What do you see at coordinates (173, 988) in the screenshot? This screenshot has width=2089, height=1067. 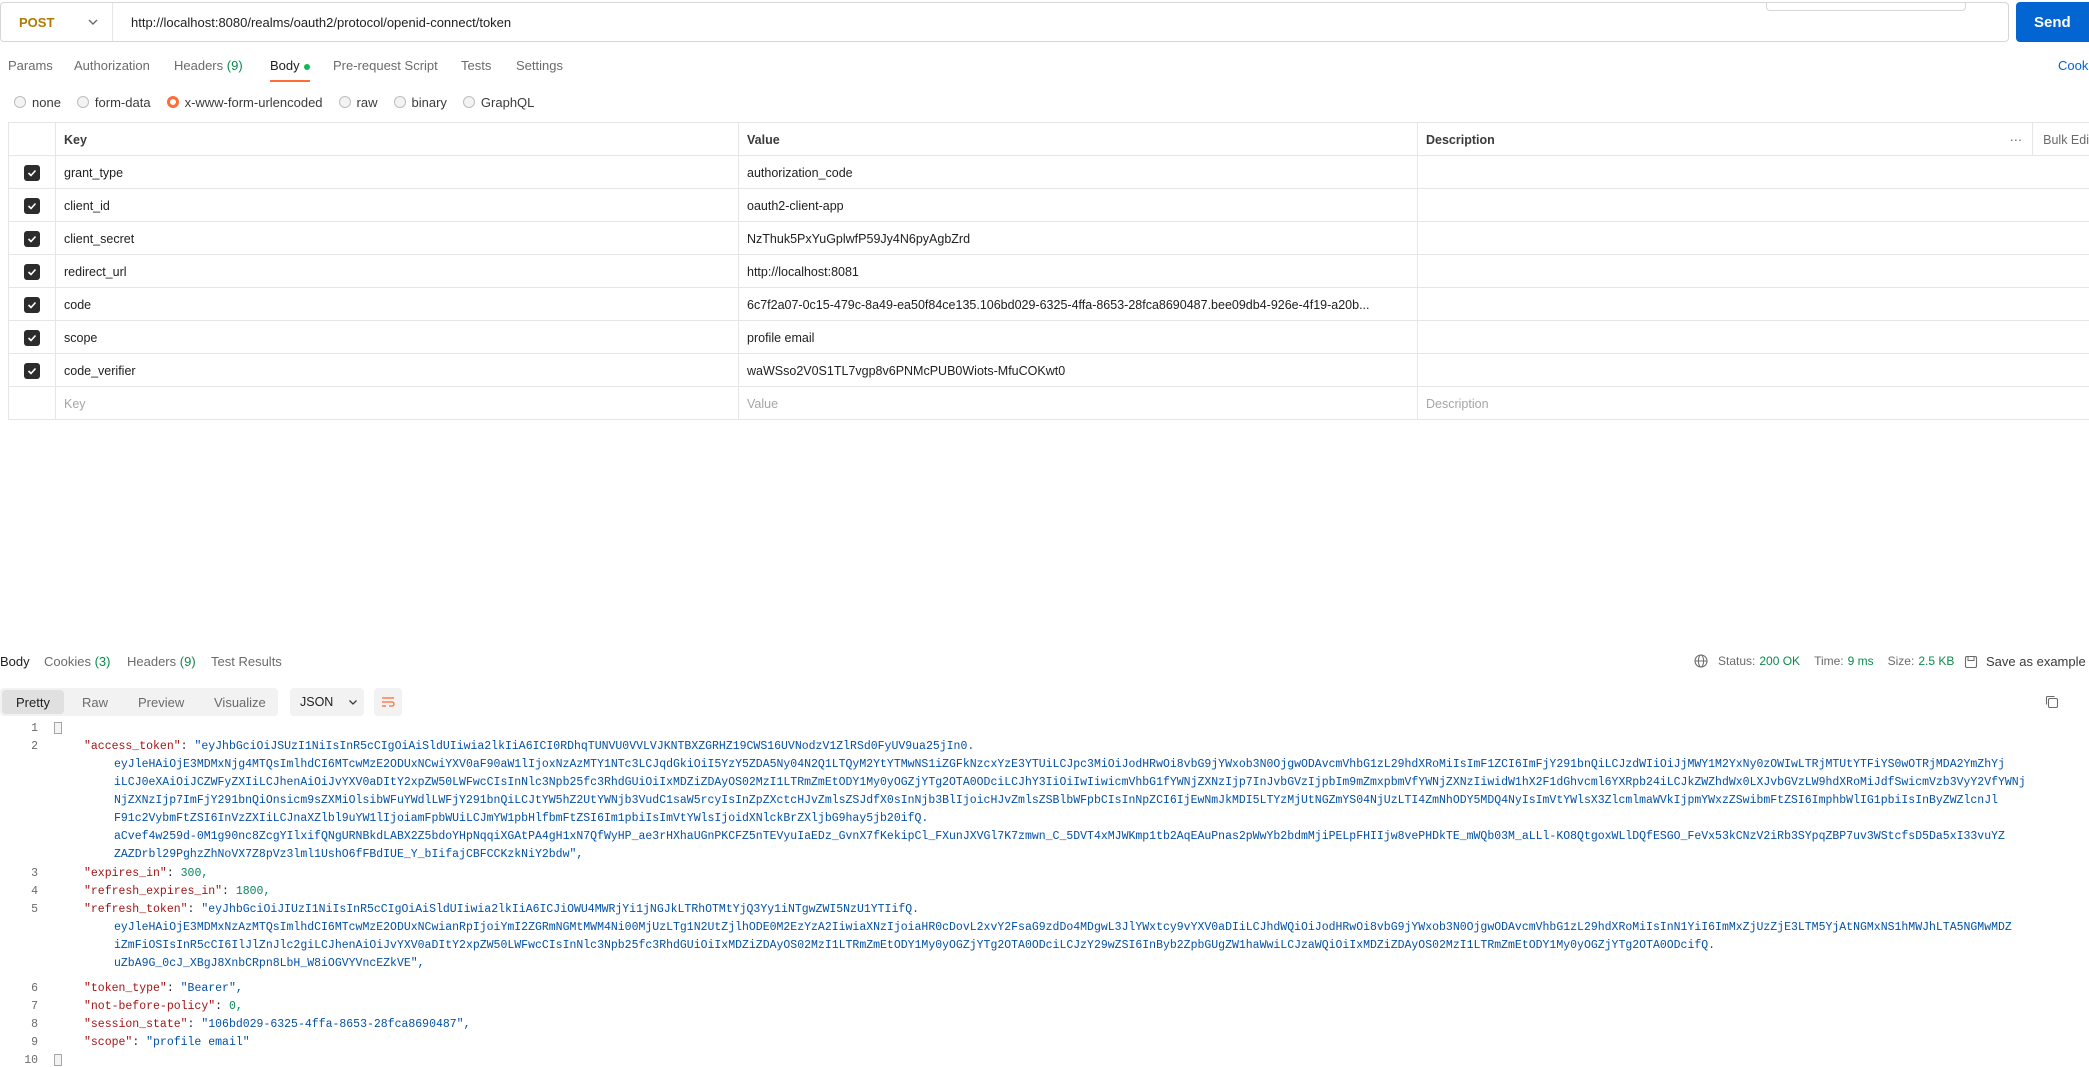 I see `json-colon: :` at bounding box center [173, 988].